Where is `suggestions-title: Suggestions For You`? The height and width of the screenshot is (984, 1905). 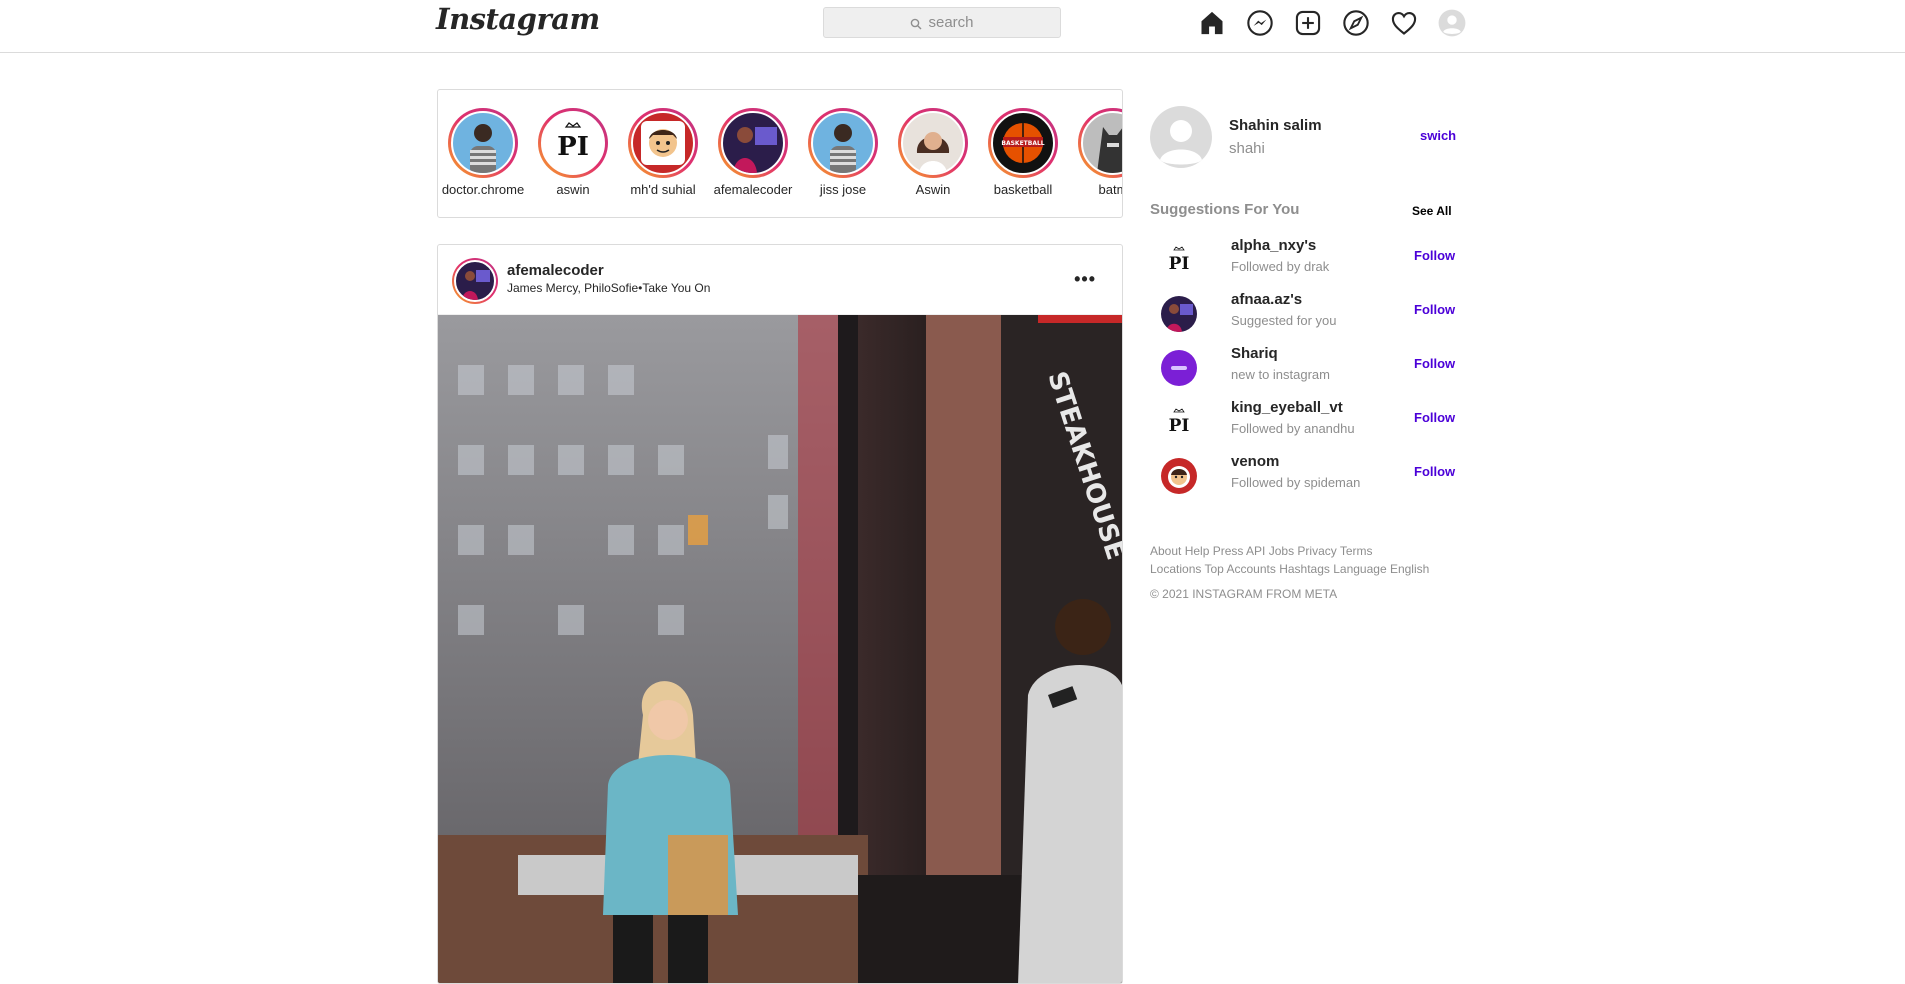
suggestions-title: Suggestions For You is located at coordinates (1225, 209).